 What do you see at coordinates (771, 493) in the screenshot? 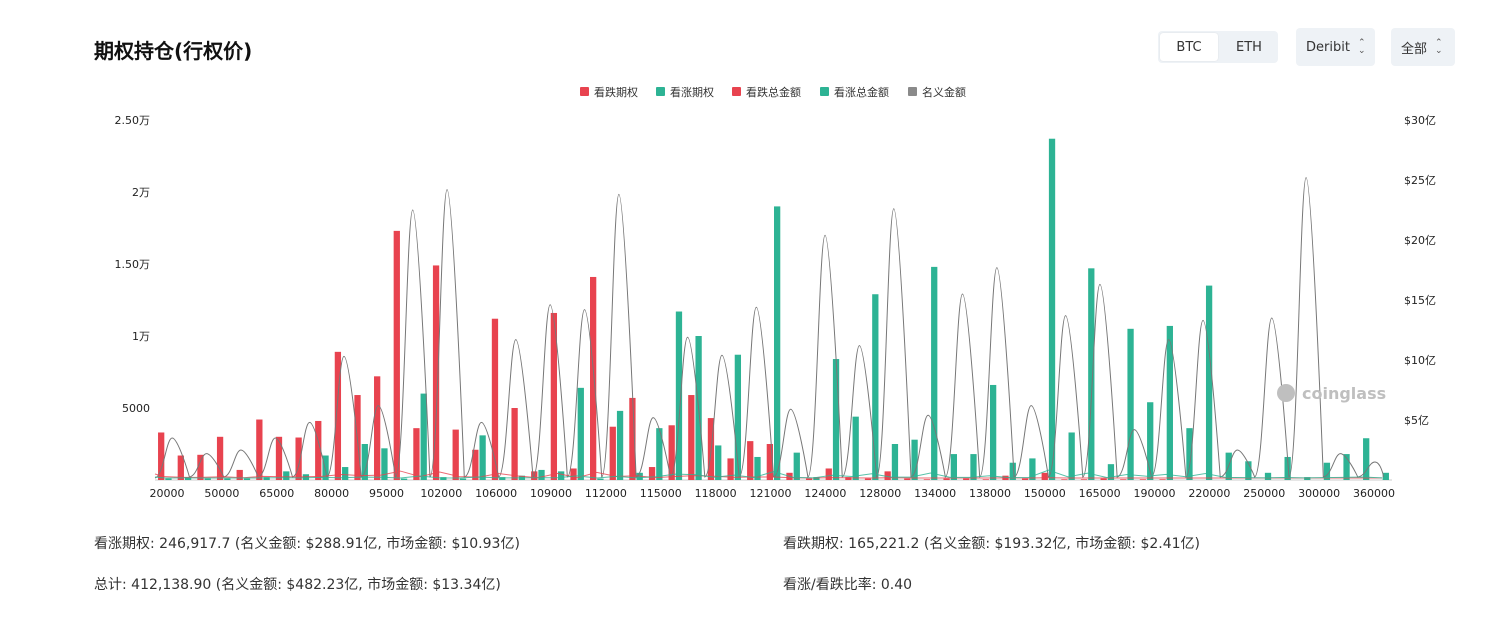
I see `x-tick-label: 121000` at bounding box center [771, 493].